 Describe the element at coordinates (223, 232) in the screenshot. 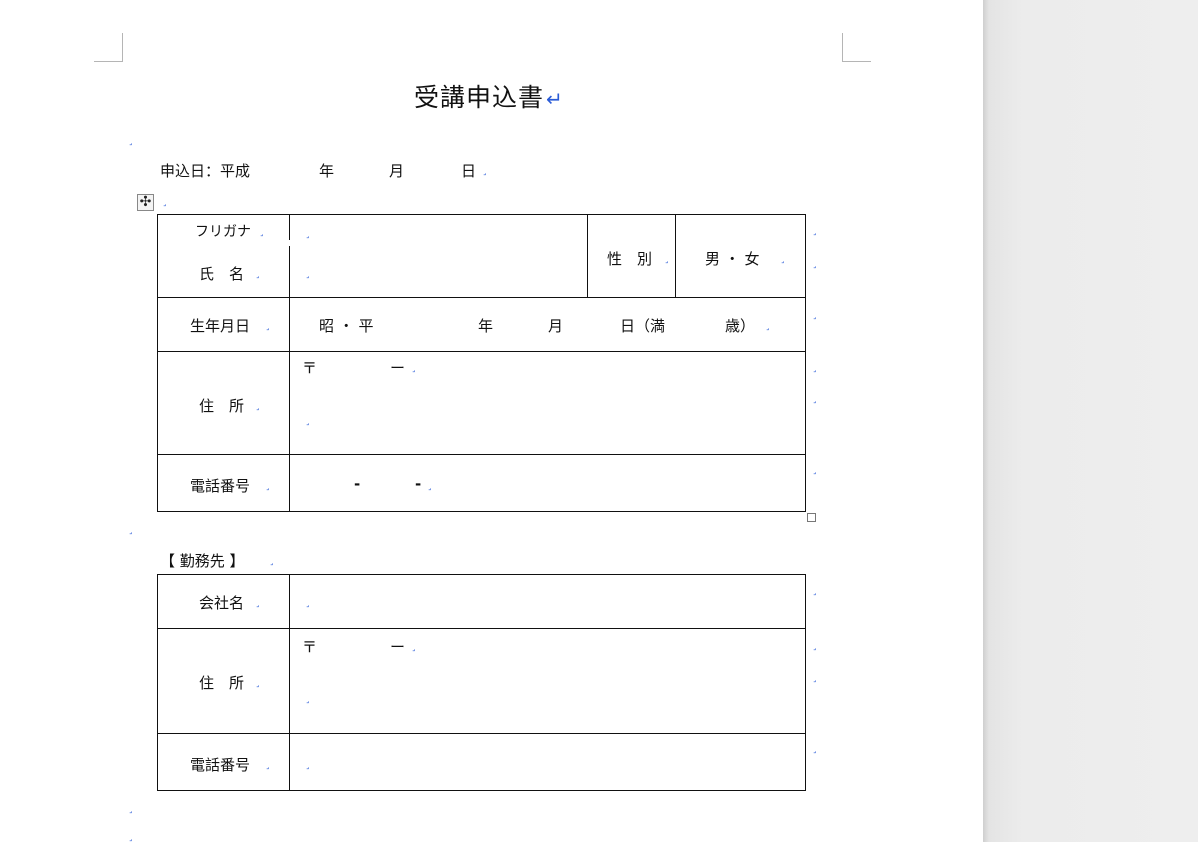

I see `furigana-label: フリガナ` at that location.